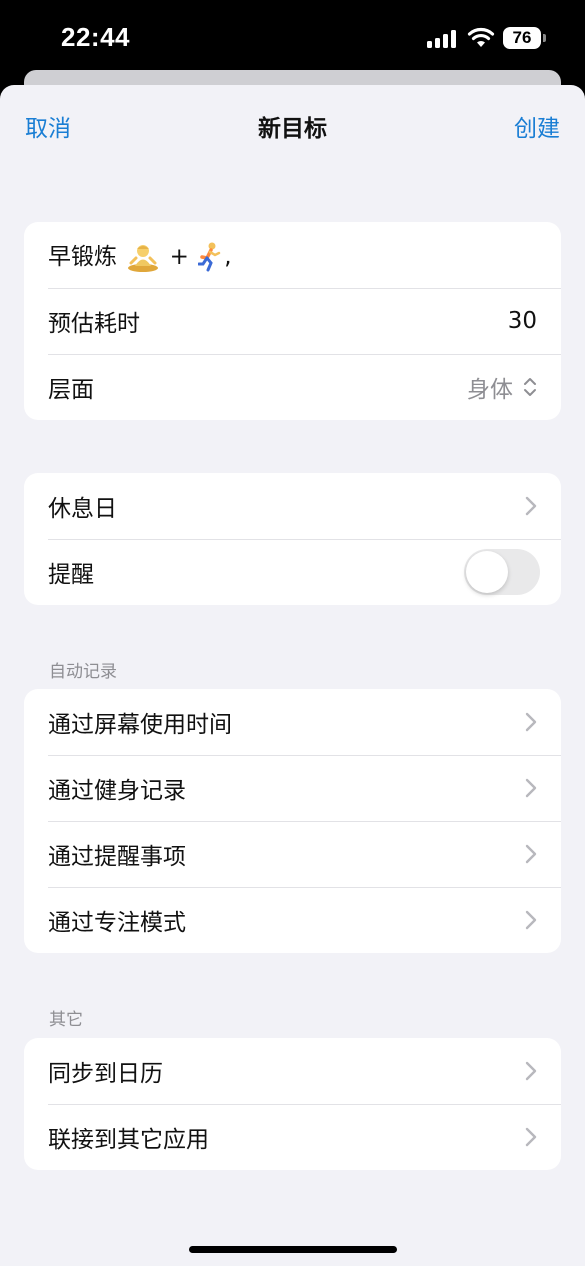 This screenshot has height=1266, width=585. Describe the element at coordinates (143, 259) in the screenshot. I see `meditation-emoji-icon` at that location.